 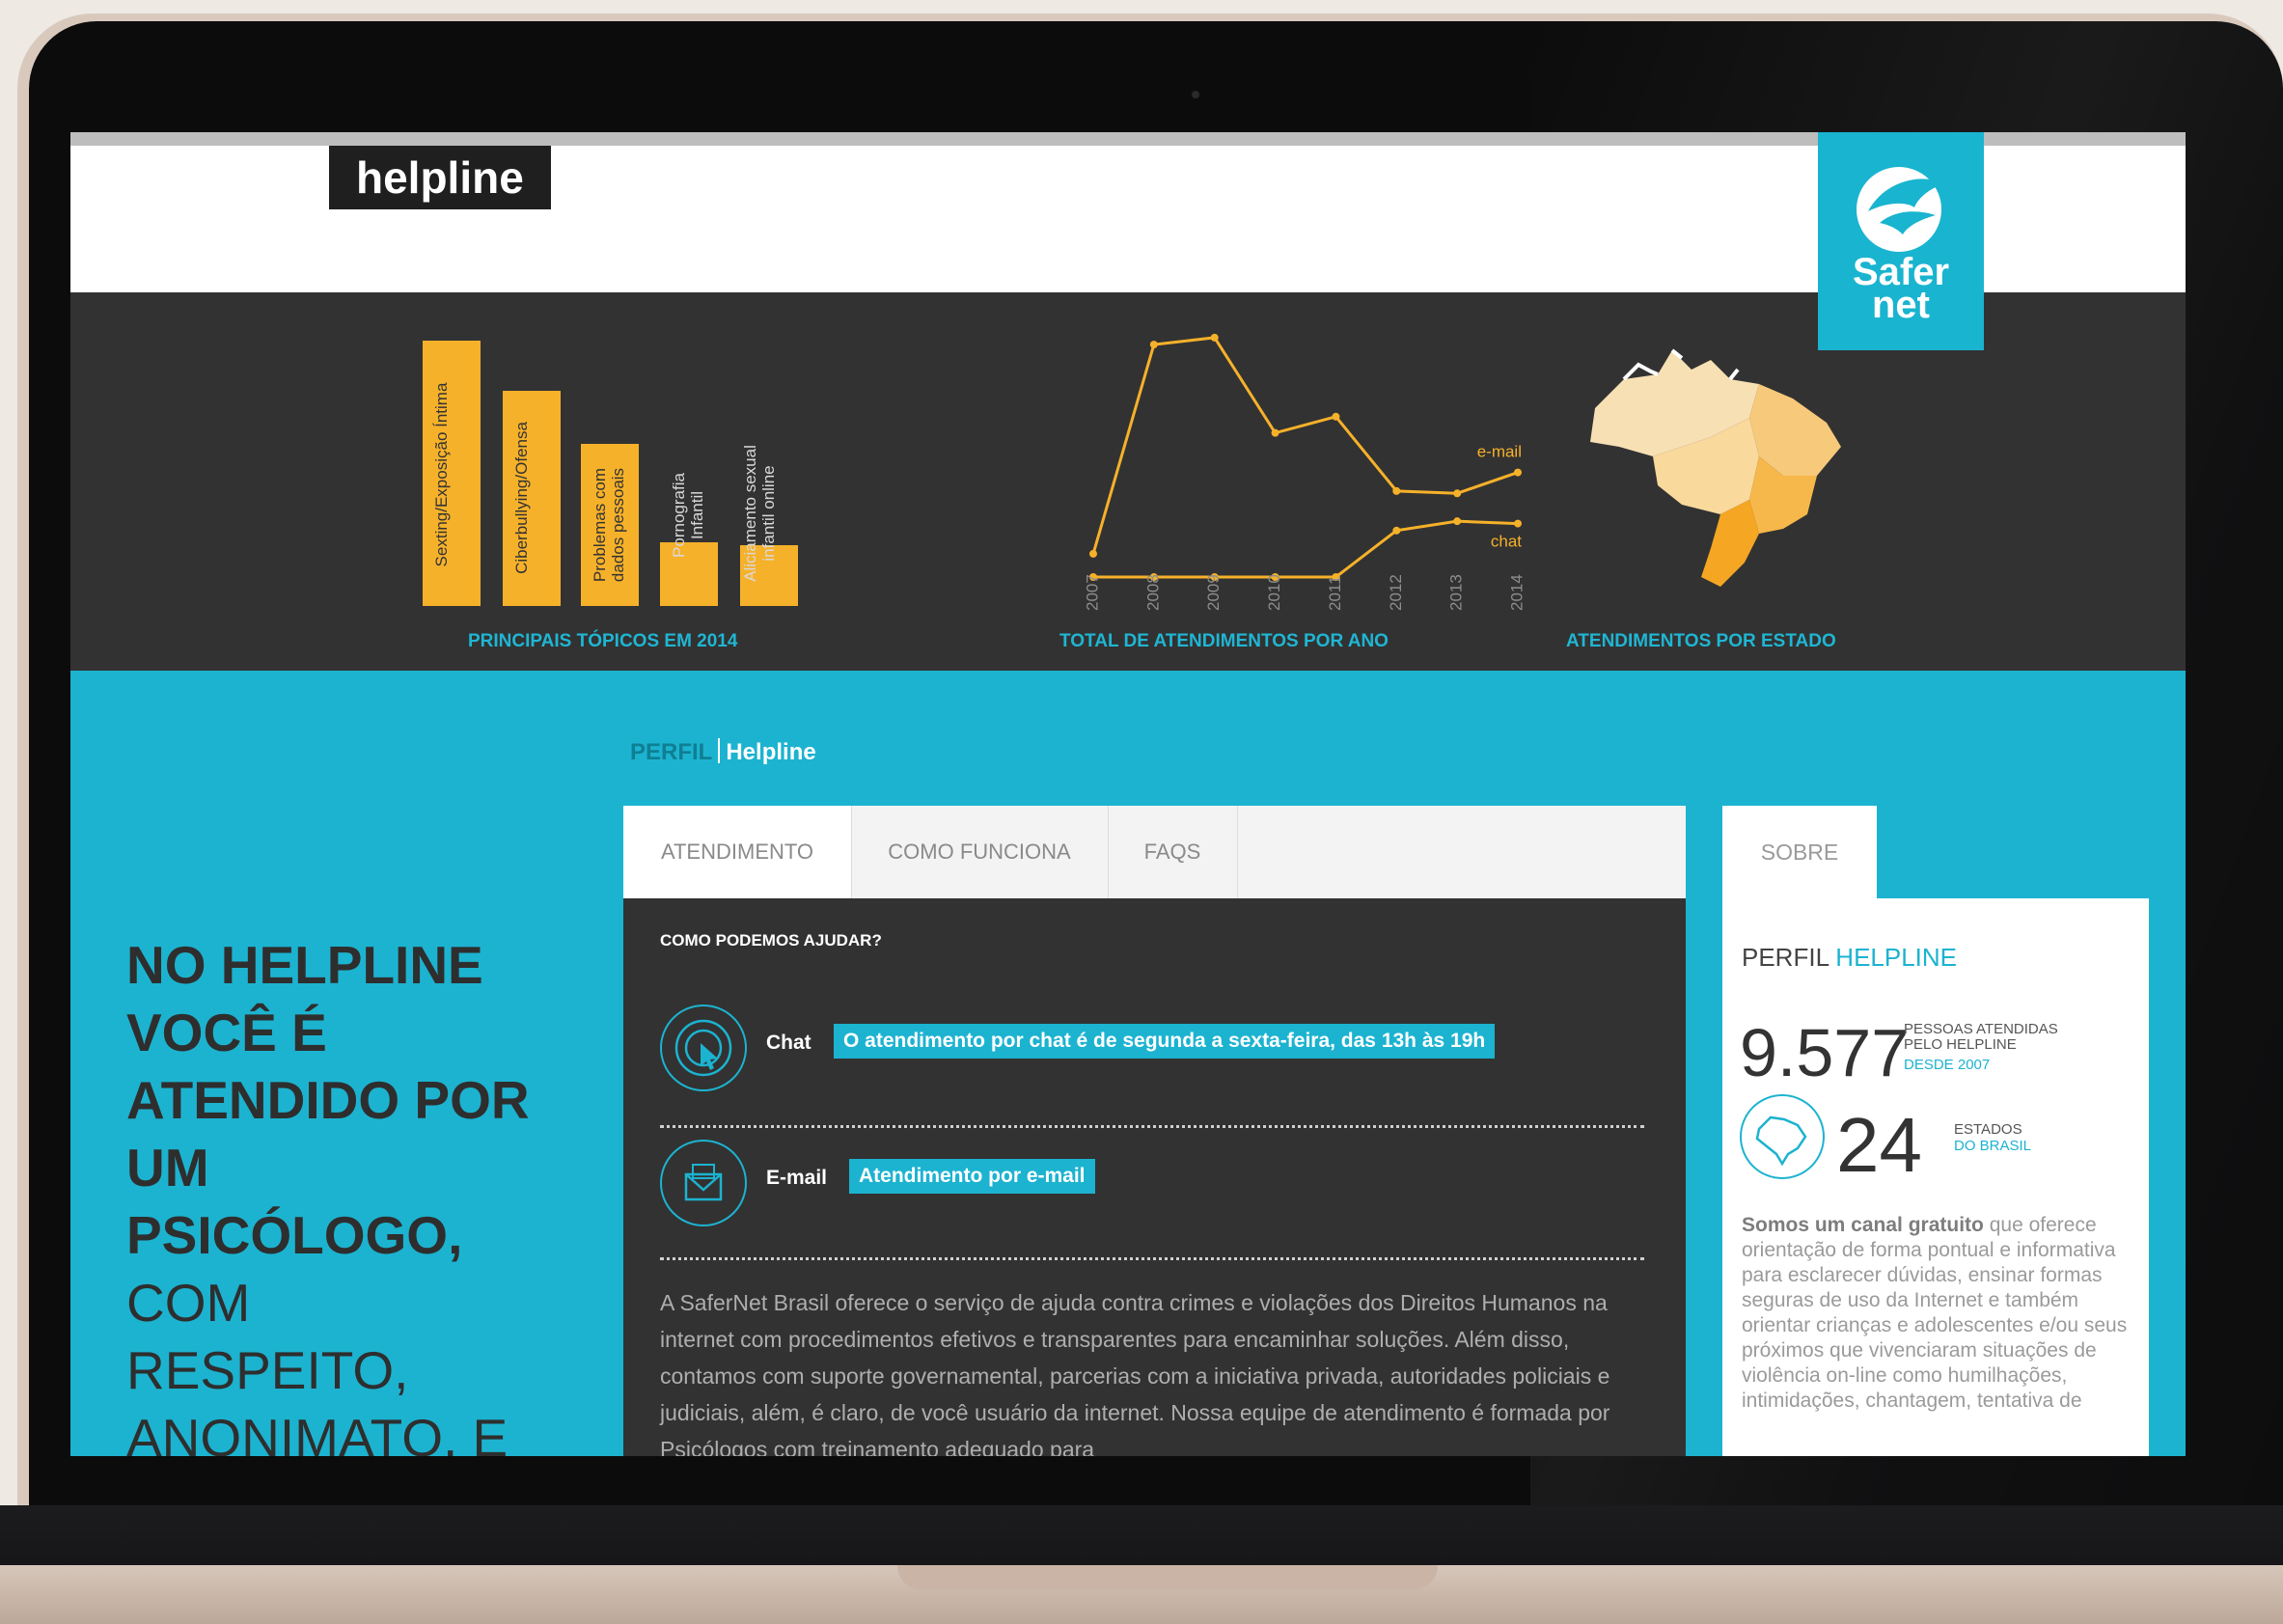 I want to click on states-count: 24, so click(x=1879, y=1145).